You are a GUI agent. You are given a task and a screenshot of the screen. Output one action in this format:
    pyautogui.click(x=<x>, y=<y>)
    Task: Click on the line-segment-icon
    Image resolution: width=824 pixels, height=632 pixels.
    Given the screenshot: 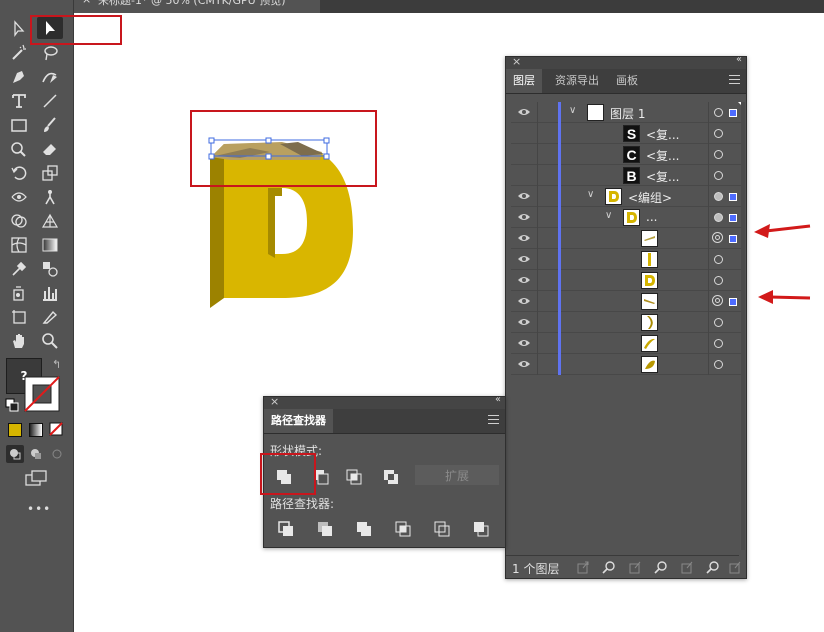 What is the action you would take?
    pyautogui.click(x=50, y=101)
    